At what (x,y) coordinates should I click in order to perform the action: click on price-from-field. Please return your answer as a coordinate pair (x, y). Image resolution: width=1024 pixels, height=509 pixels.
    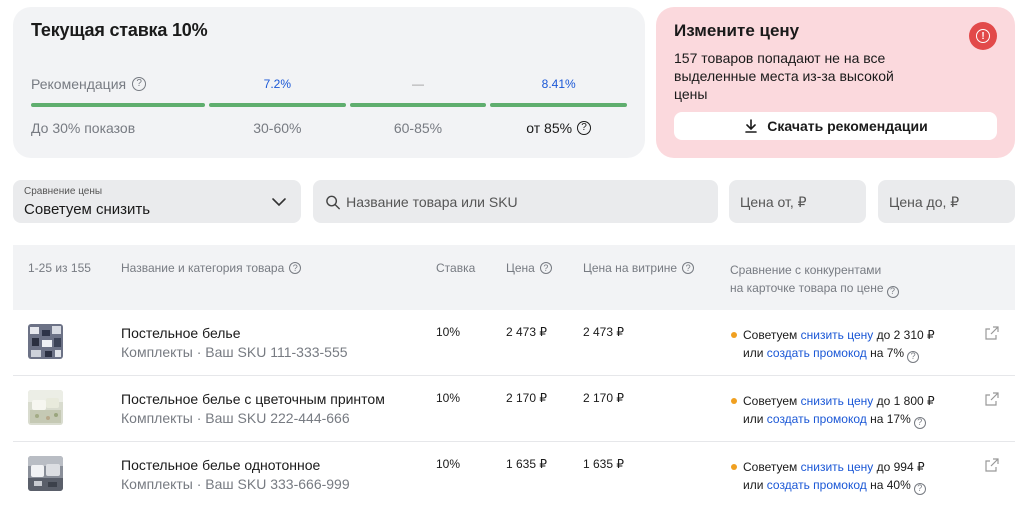
    Looking at the image, I should click on (797, 201).